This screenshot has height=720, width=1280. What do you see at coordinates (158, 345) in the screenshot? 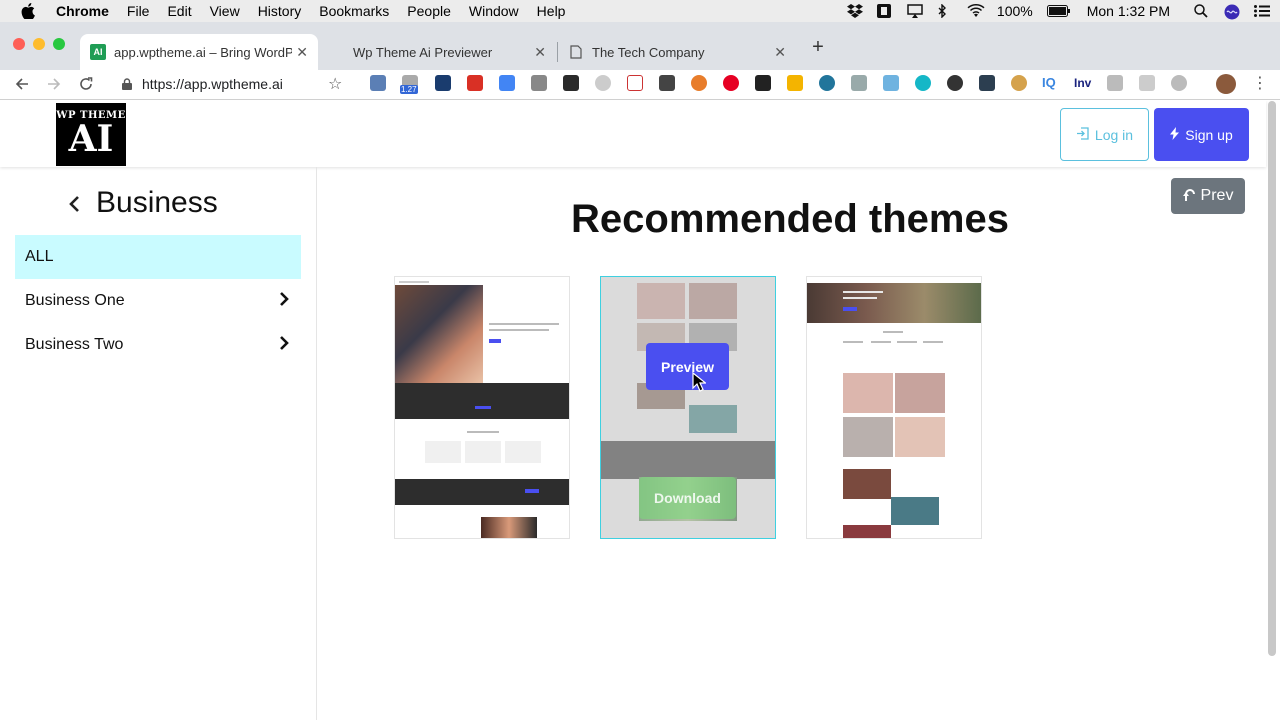
I see `sidebar-item-business-two: Business Two` at bounding box center [158, 345].